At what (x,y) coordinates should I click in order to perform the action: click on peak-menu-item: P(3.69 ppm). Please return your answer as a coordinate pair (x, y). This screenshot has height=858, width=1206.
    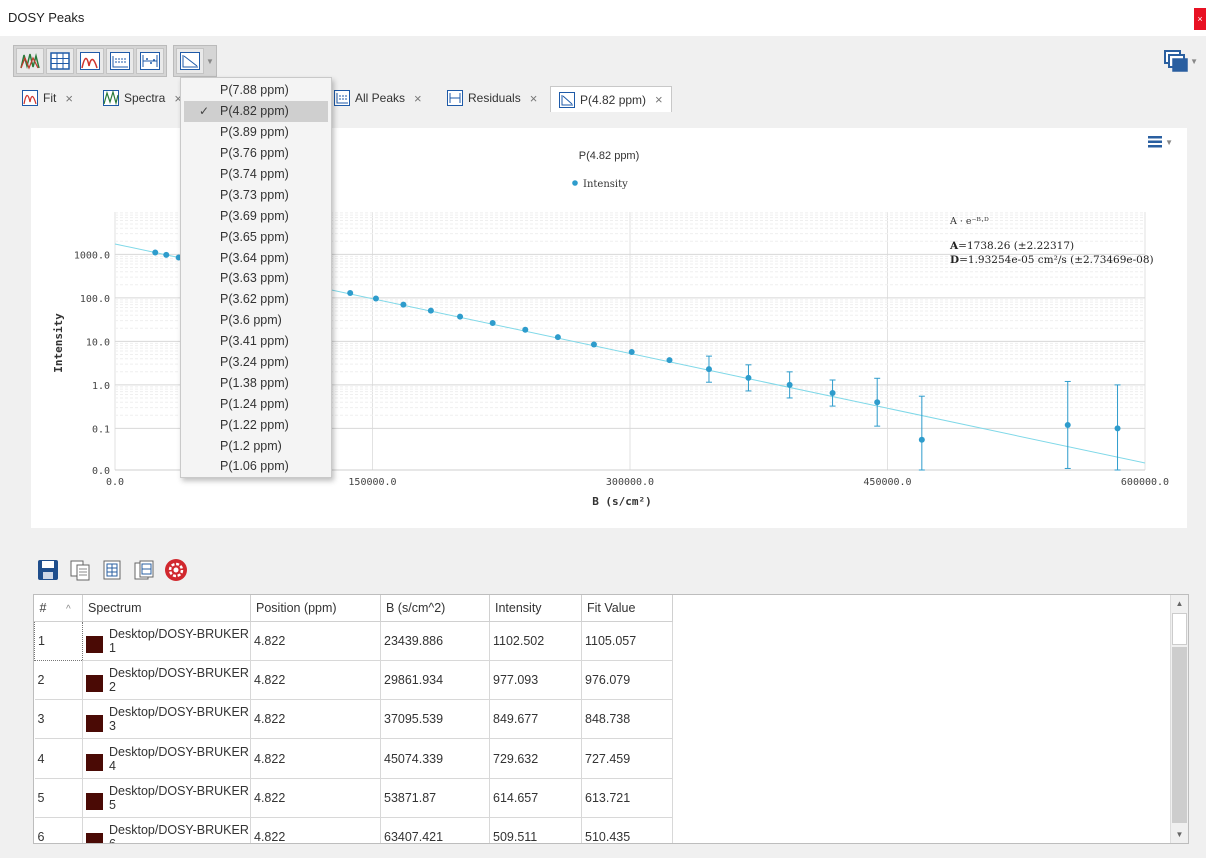
    Looking at the image, I should click on (256, 215).